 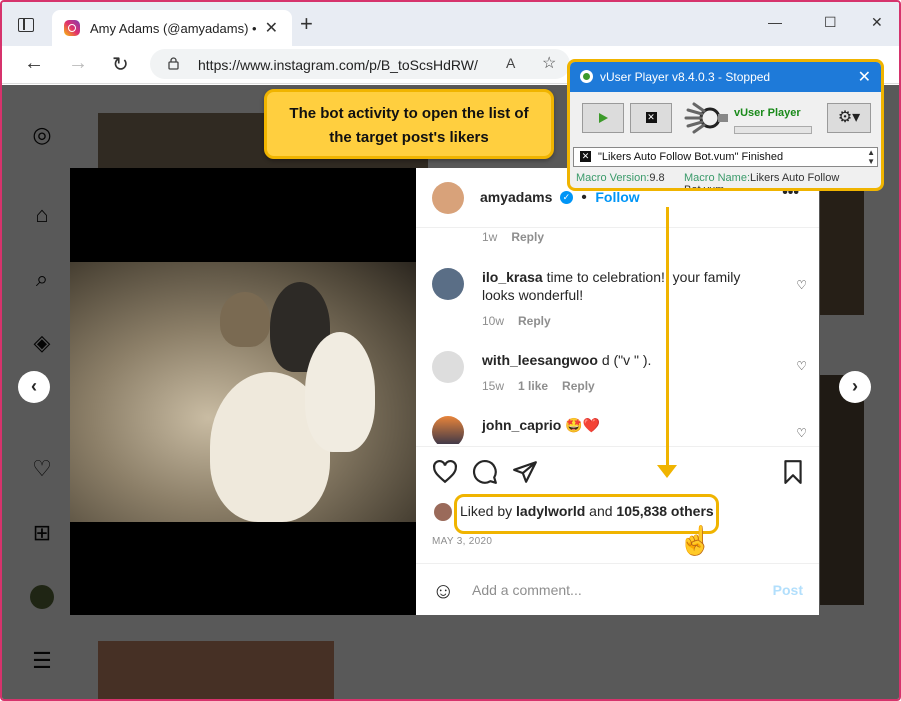 I want to click on gear-icon: ⚙▾, so click(x=849, y=117).